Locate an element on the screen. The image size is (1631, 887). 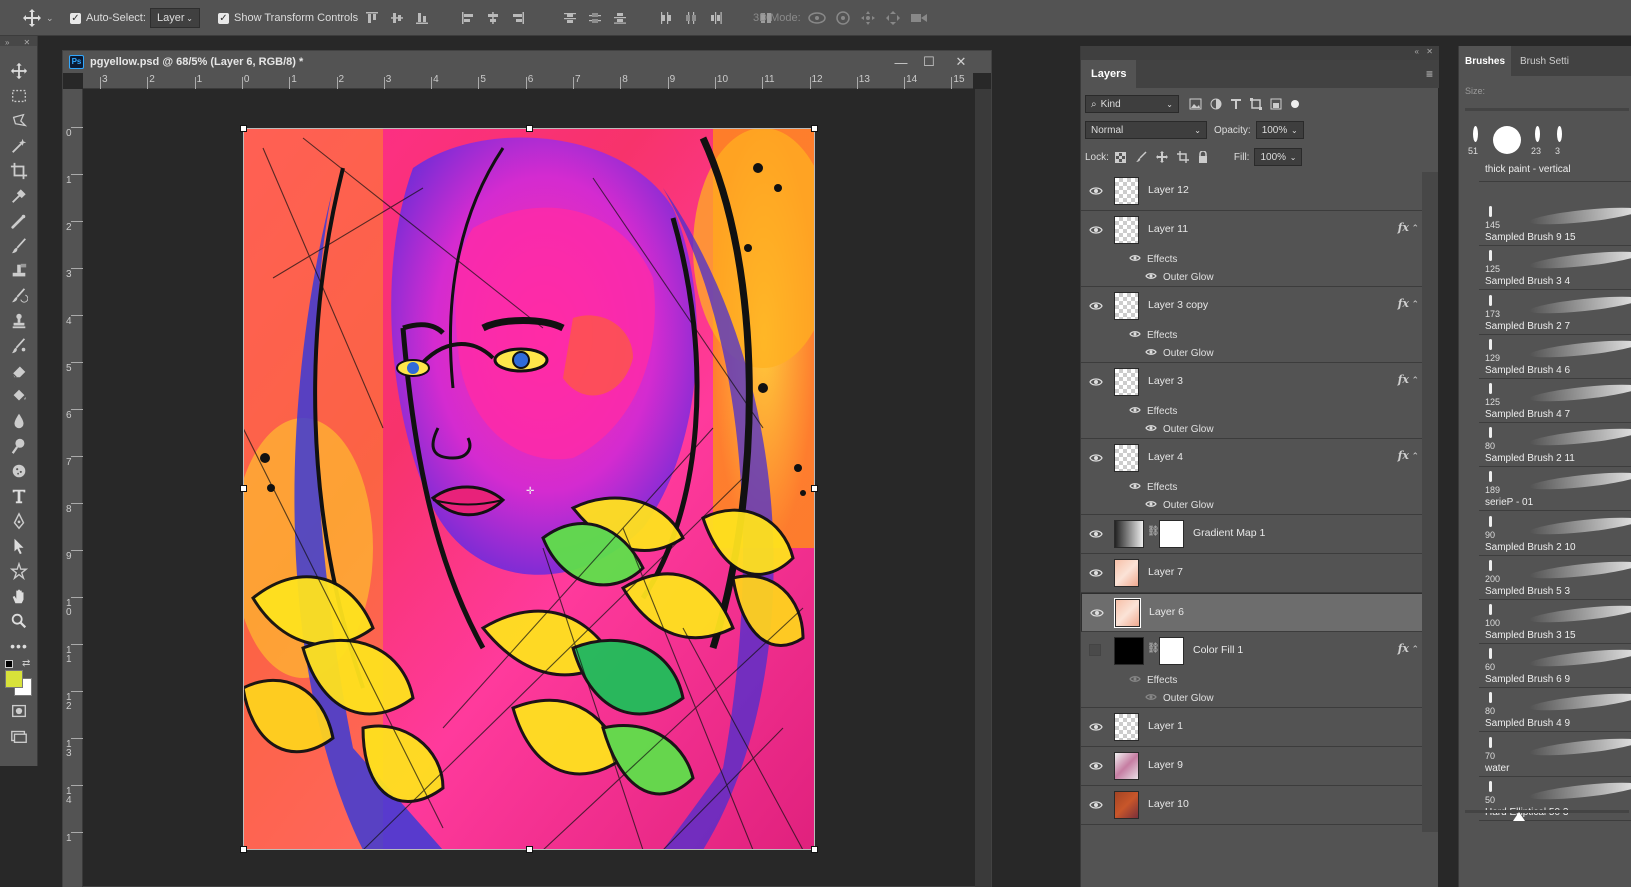
filter-pixel-icon is located at coordinates (1195, 104).